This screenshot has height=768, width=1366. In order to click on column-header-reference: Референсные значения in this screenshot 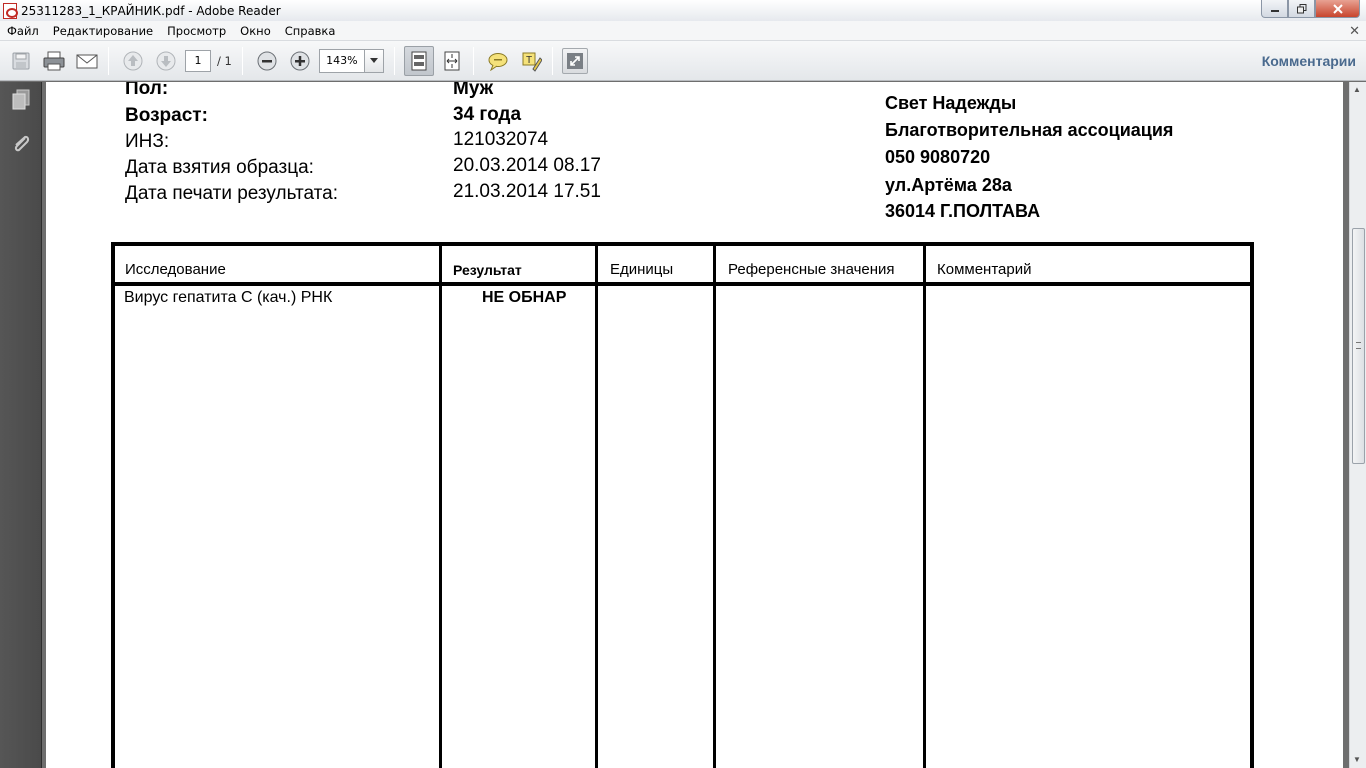, I will do `click(811, 269)`.